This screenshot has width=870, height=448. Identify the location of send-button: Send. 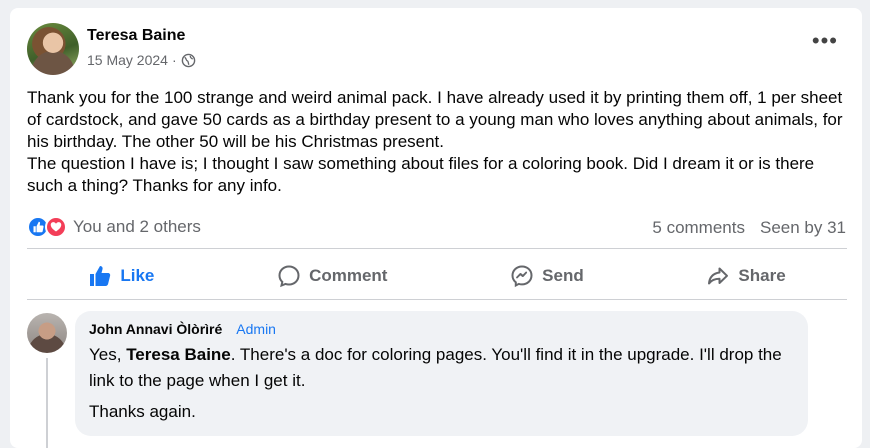
(547, 276).